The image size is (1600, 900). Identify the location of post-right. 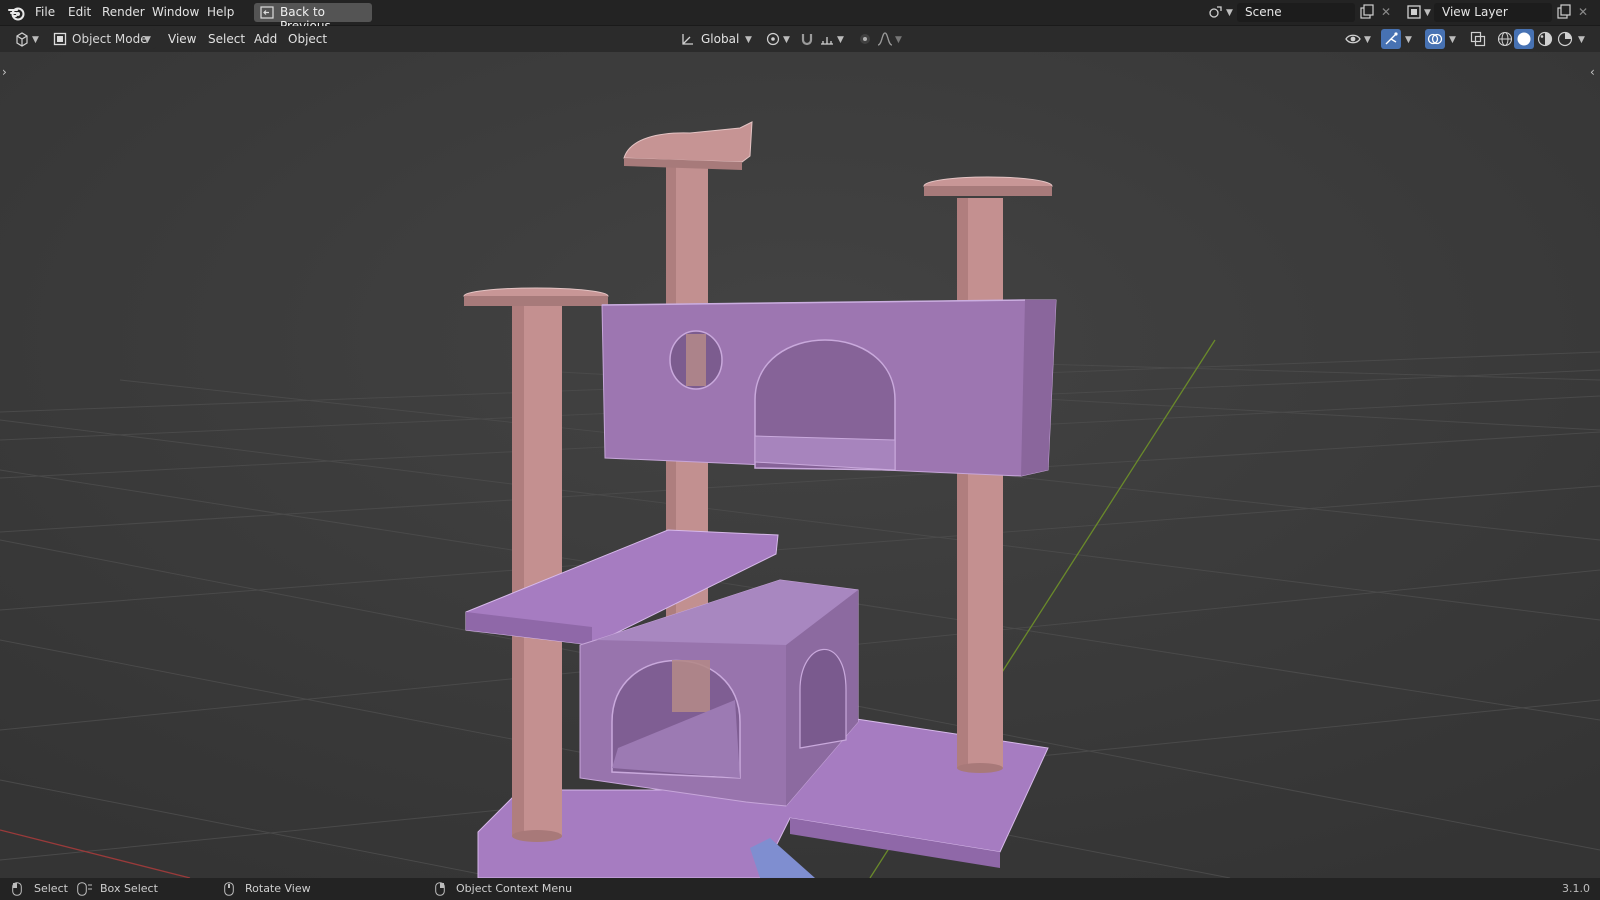
(980, 485).